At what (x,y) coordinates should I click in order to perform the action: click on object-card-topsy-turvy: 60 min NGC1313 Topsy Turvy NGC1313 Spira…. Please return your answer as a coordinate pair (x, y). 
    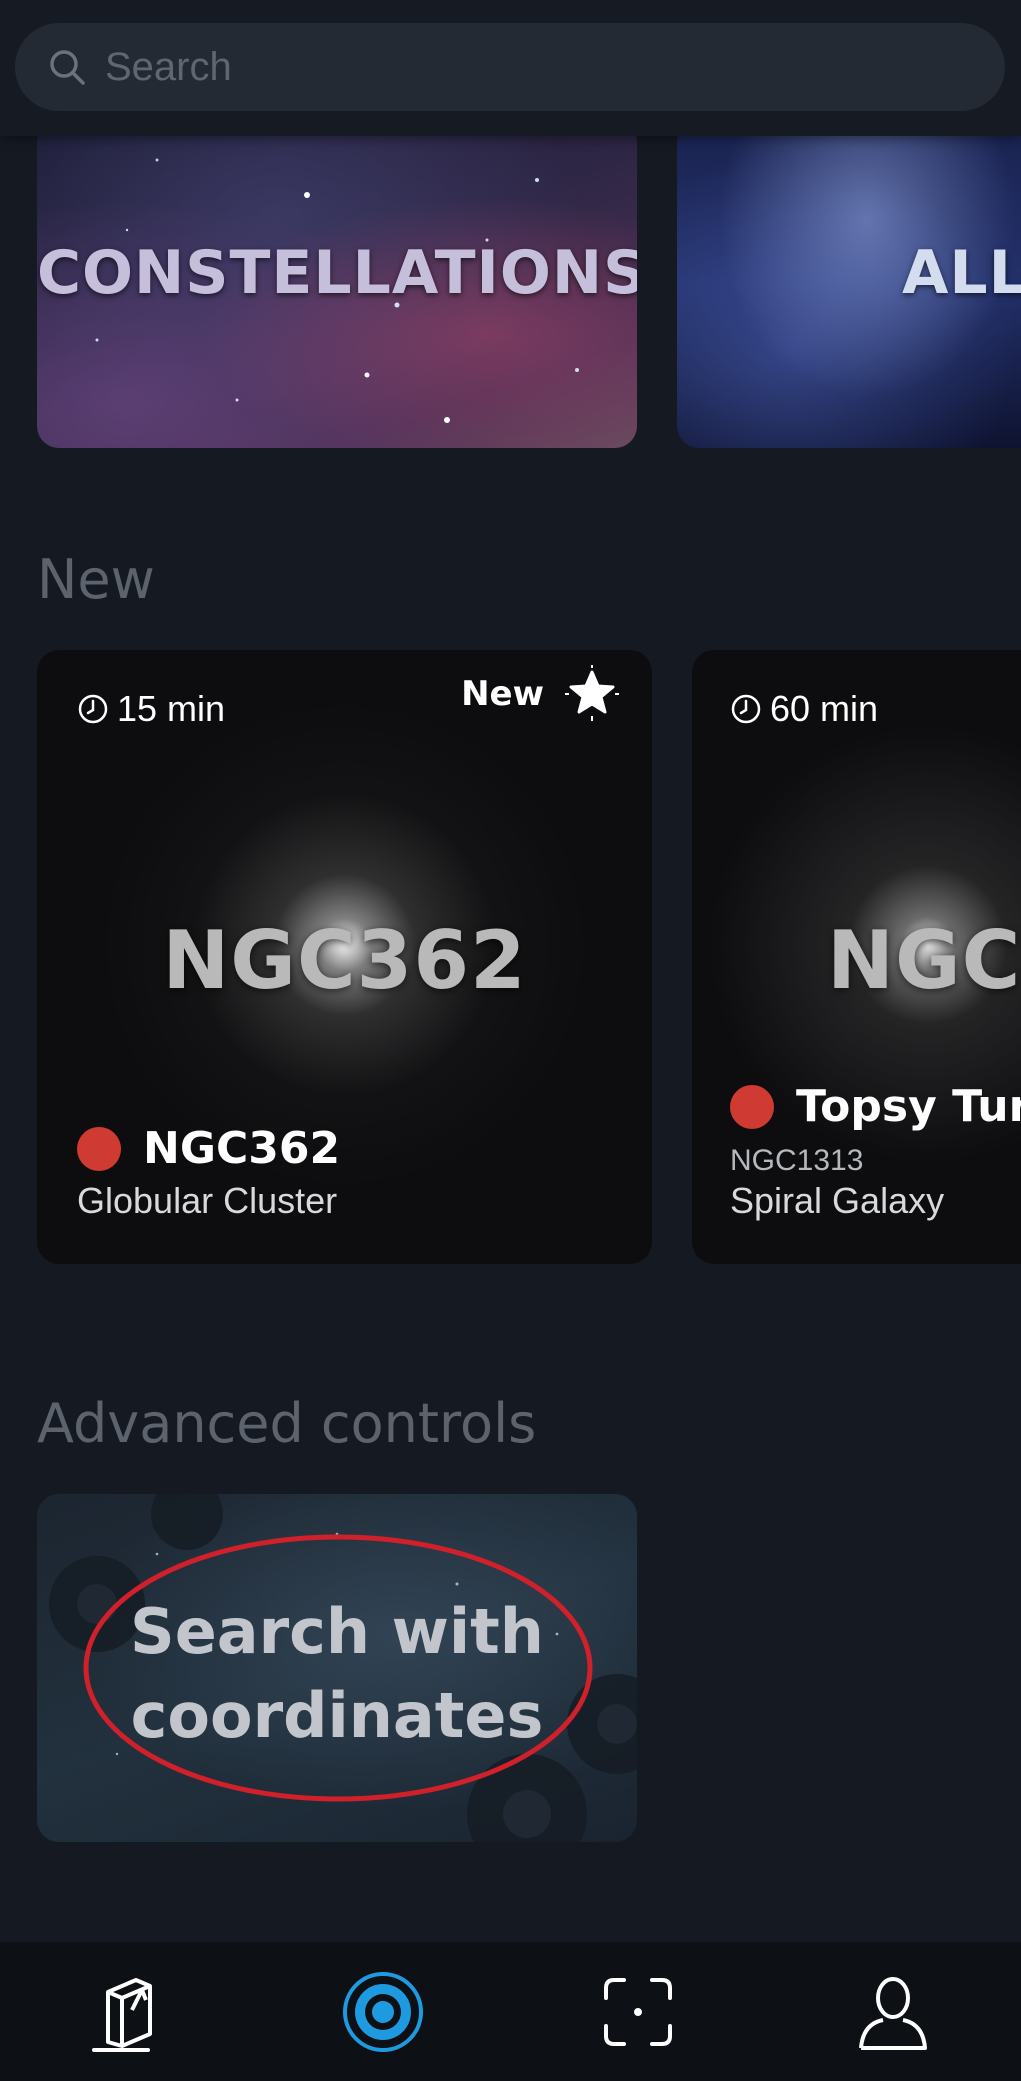
    Looking at the image, I should click on (856, 957).